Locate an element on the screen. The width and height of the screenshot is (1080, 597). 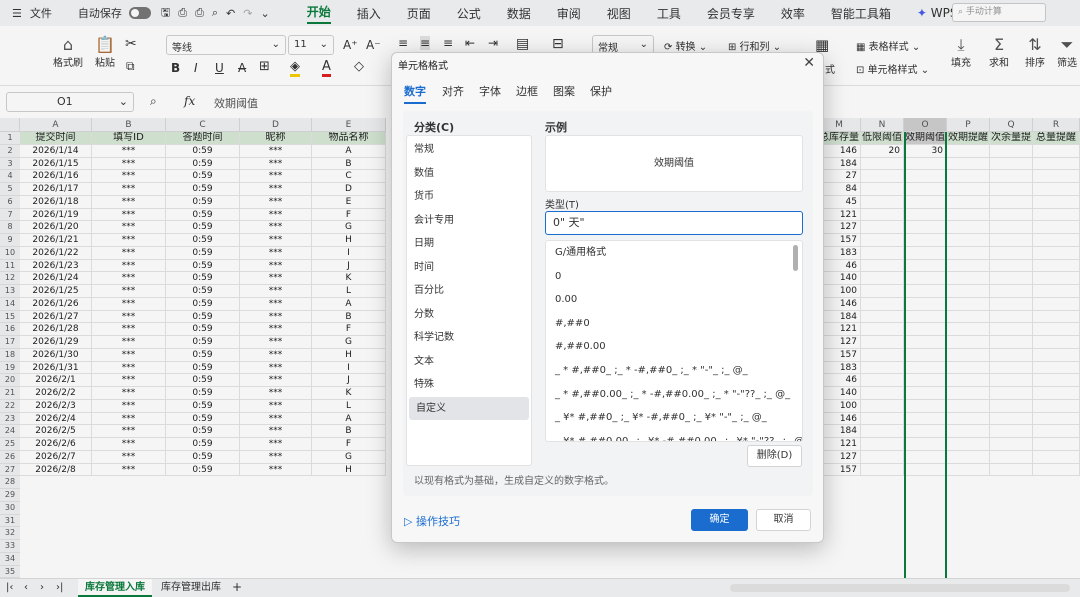
dialog-title: 单元格格式 is located at coordinates (423, 66).